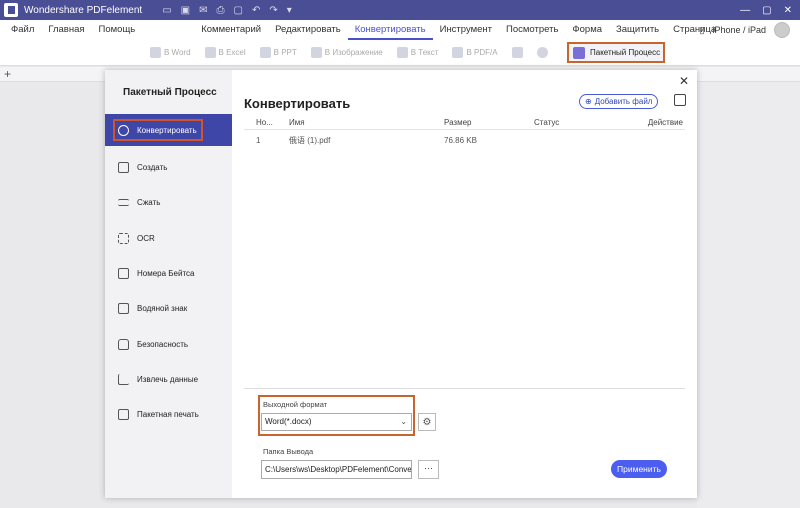  Describe the element at coordinates (66, 30) in the screenshot. I see `menu-home: Главная` at that location.